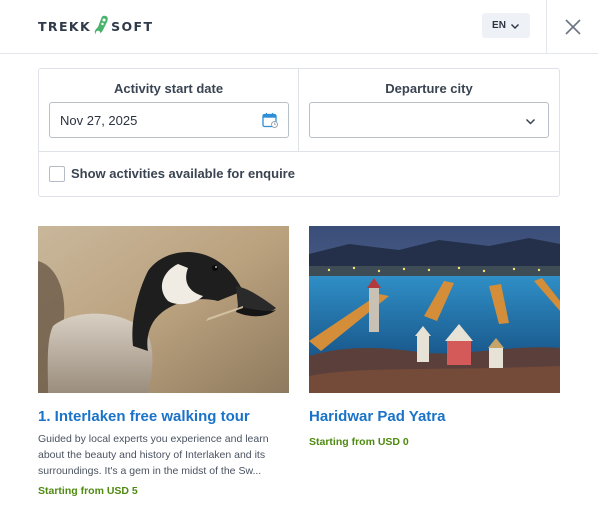  I want to click on goose-photo, so click(163, 309).